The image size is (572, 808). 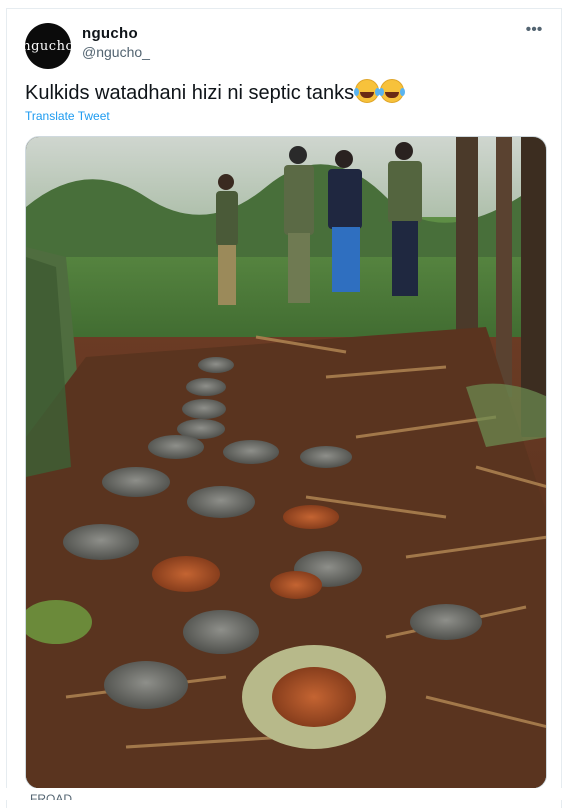 What do you see at coordinates (286, 794) in the screenshot?
I see `tweet-footer: FROAD` at bounding box center [286, 794].